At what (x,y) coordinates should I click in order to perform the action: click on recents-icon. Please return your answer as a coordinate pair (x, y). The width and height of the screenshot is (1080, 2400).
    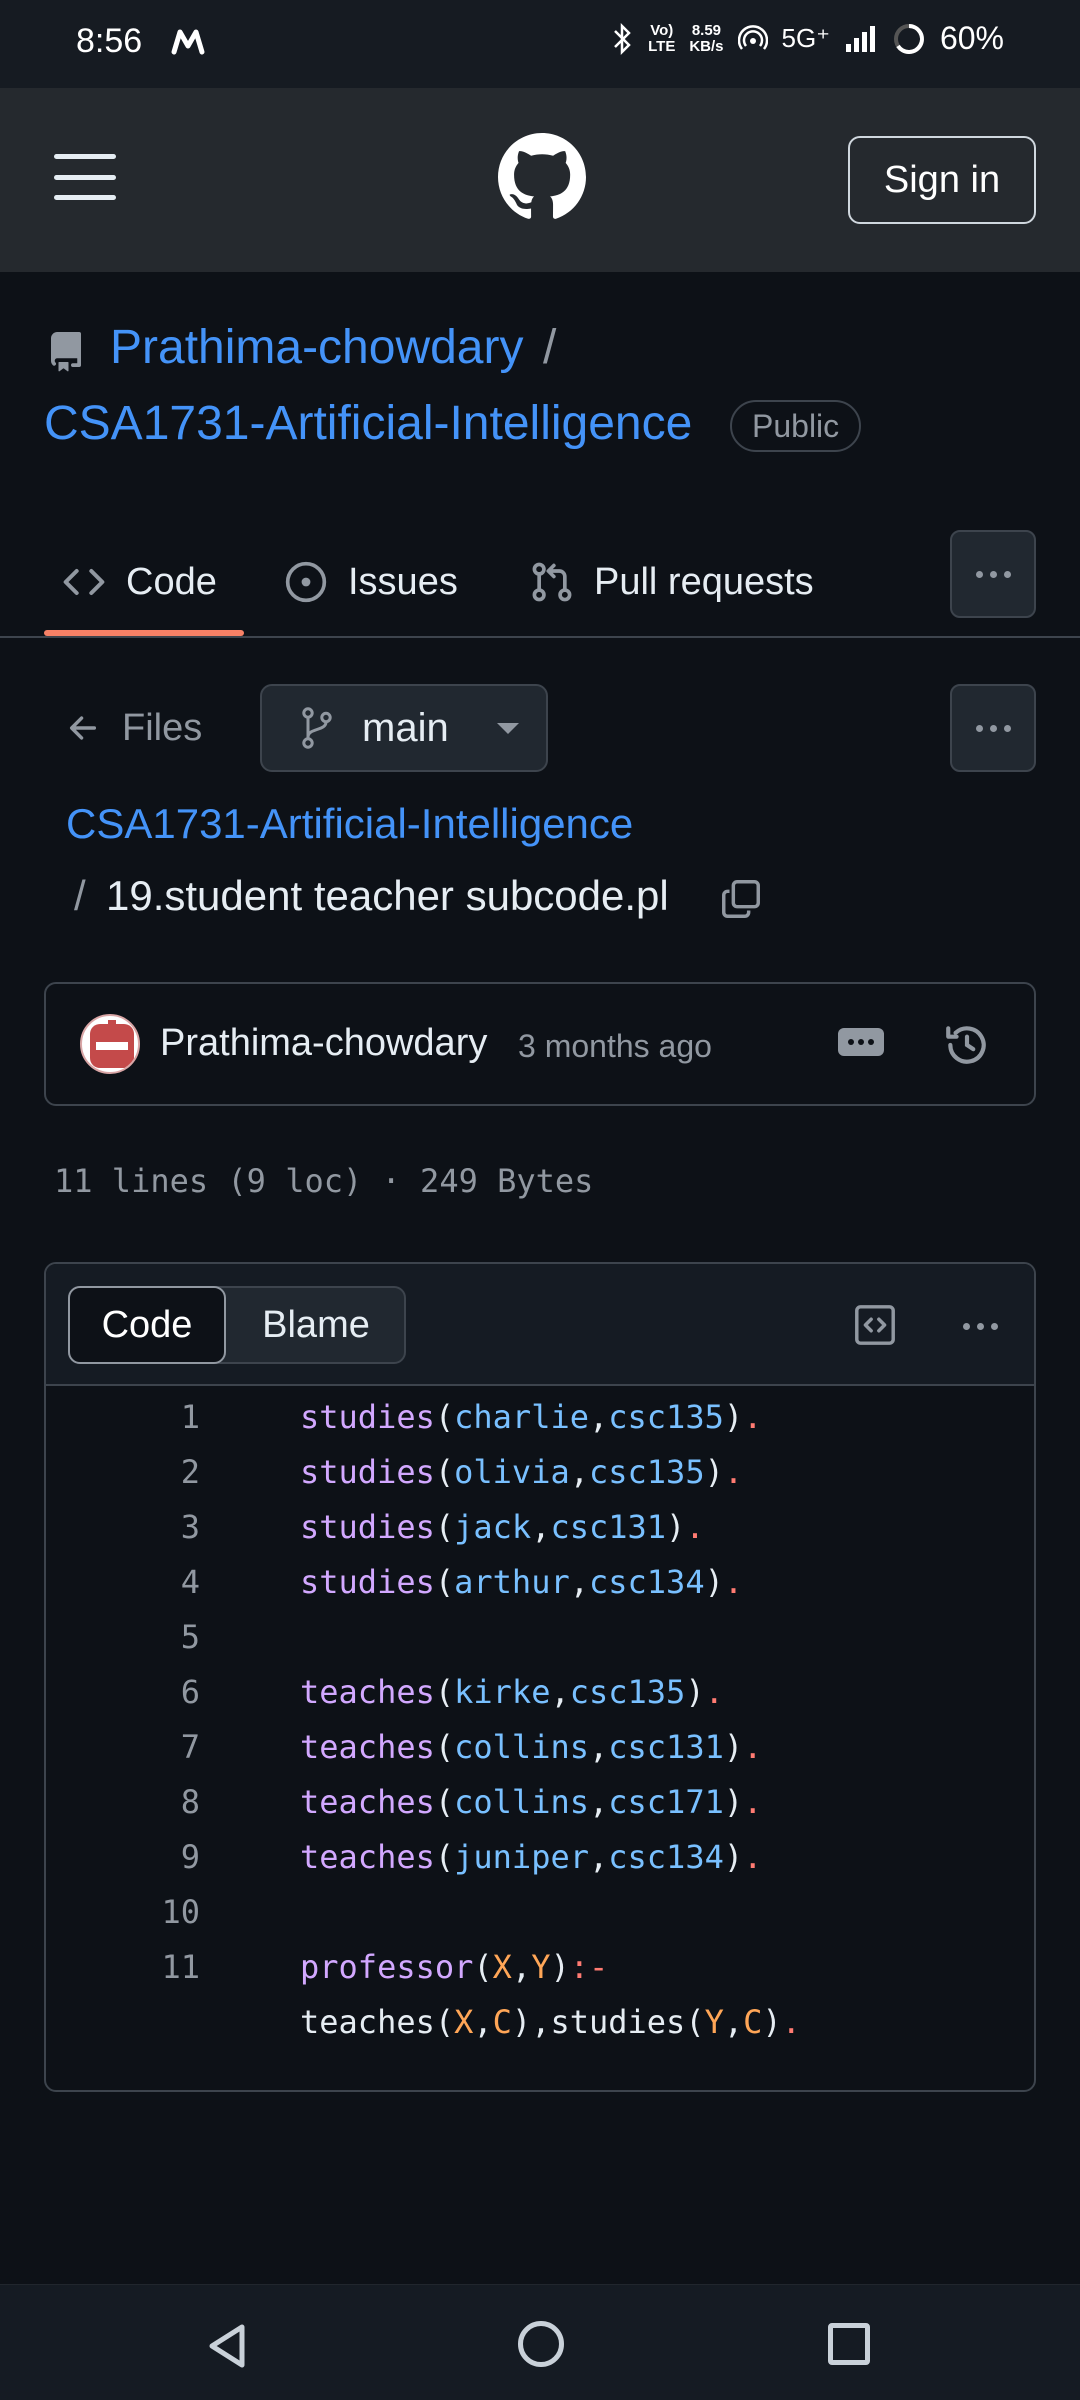
    Looking at the image, I should click on (849, 2344).